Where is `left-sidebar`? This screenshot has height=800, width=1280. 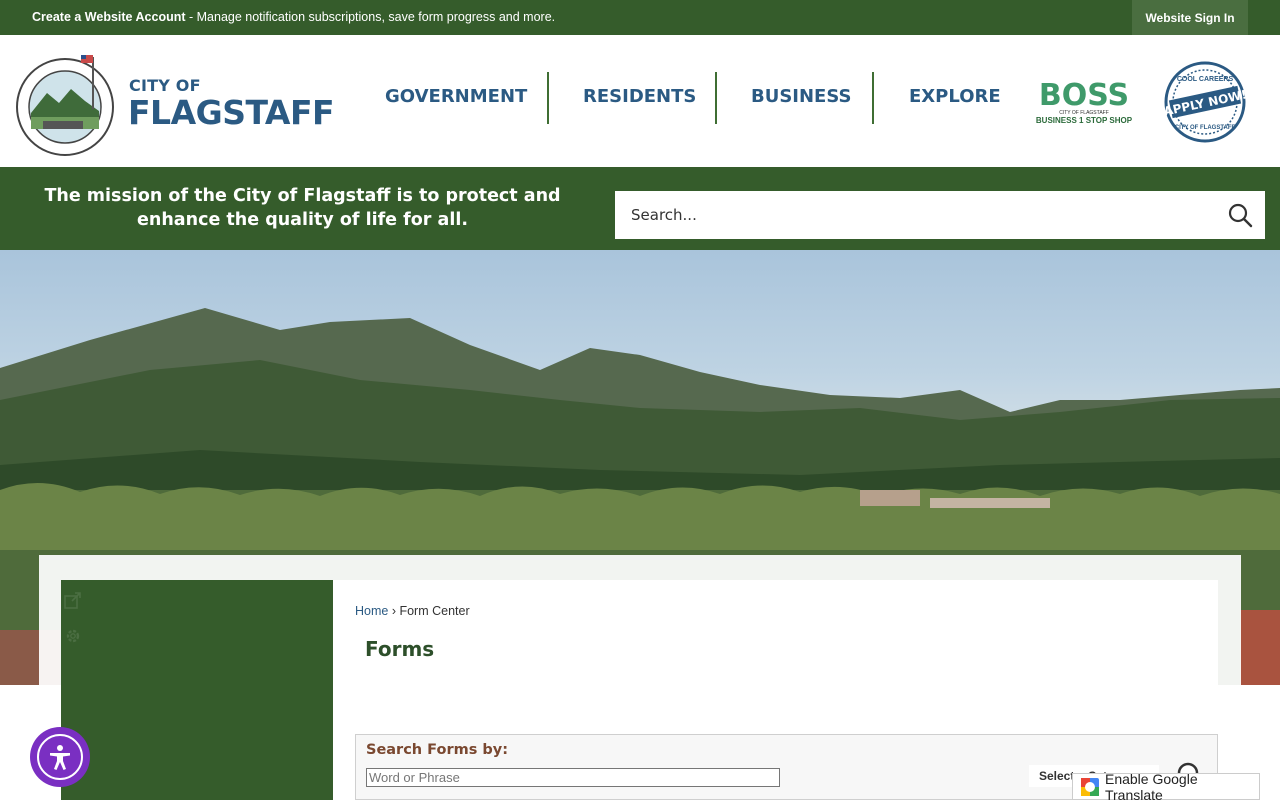 left-sidebar is located at coordinates (197, 690).